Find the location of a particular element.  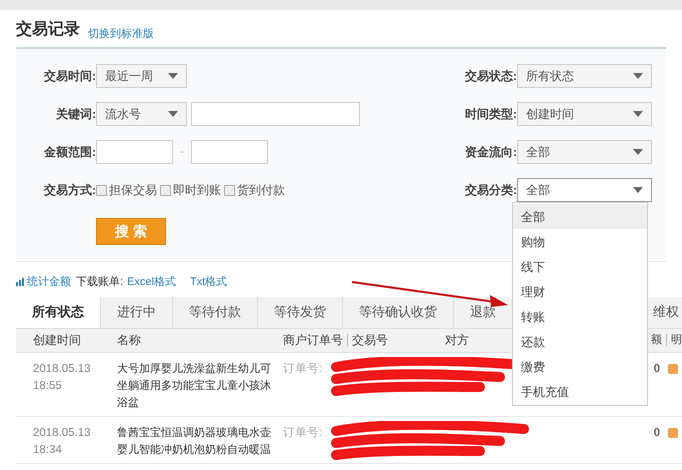

status-tab: 等待发货 is located at coordinates (300, 312).